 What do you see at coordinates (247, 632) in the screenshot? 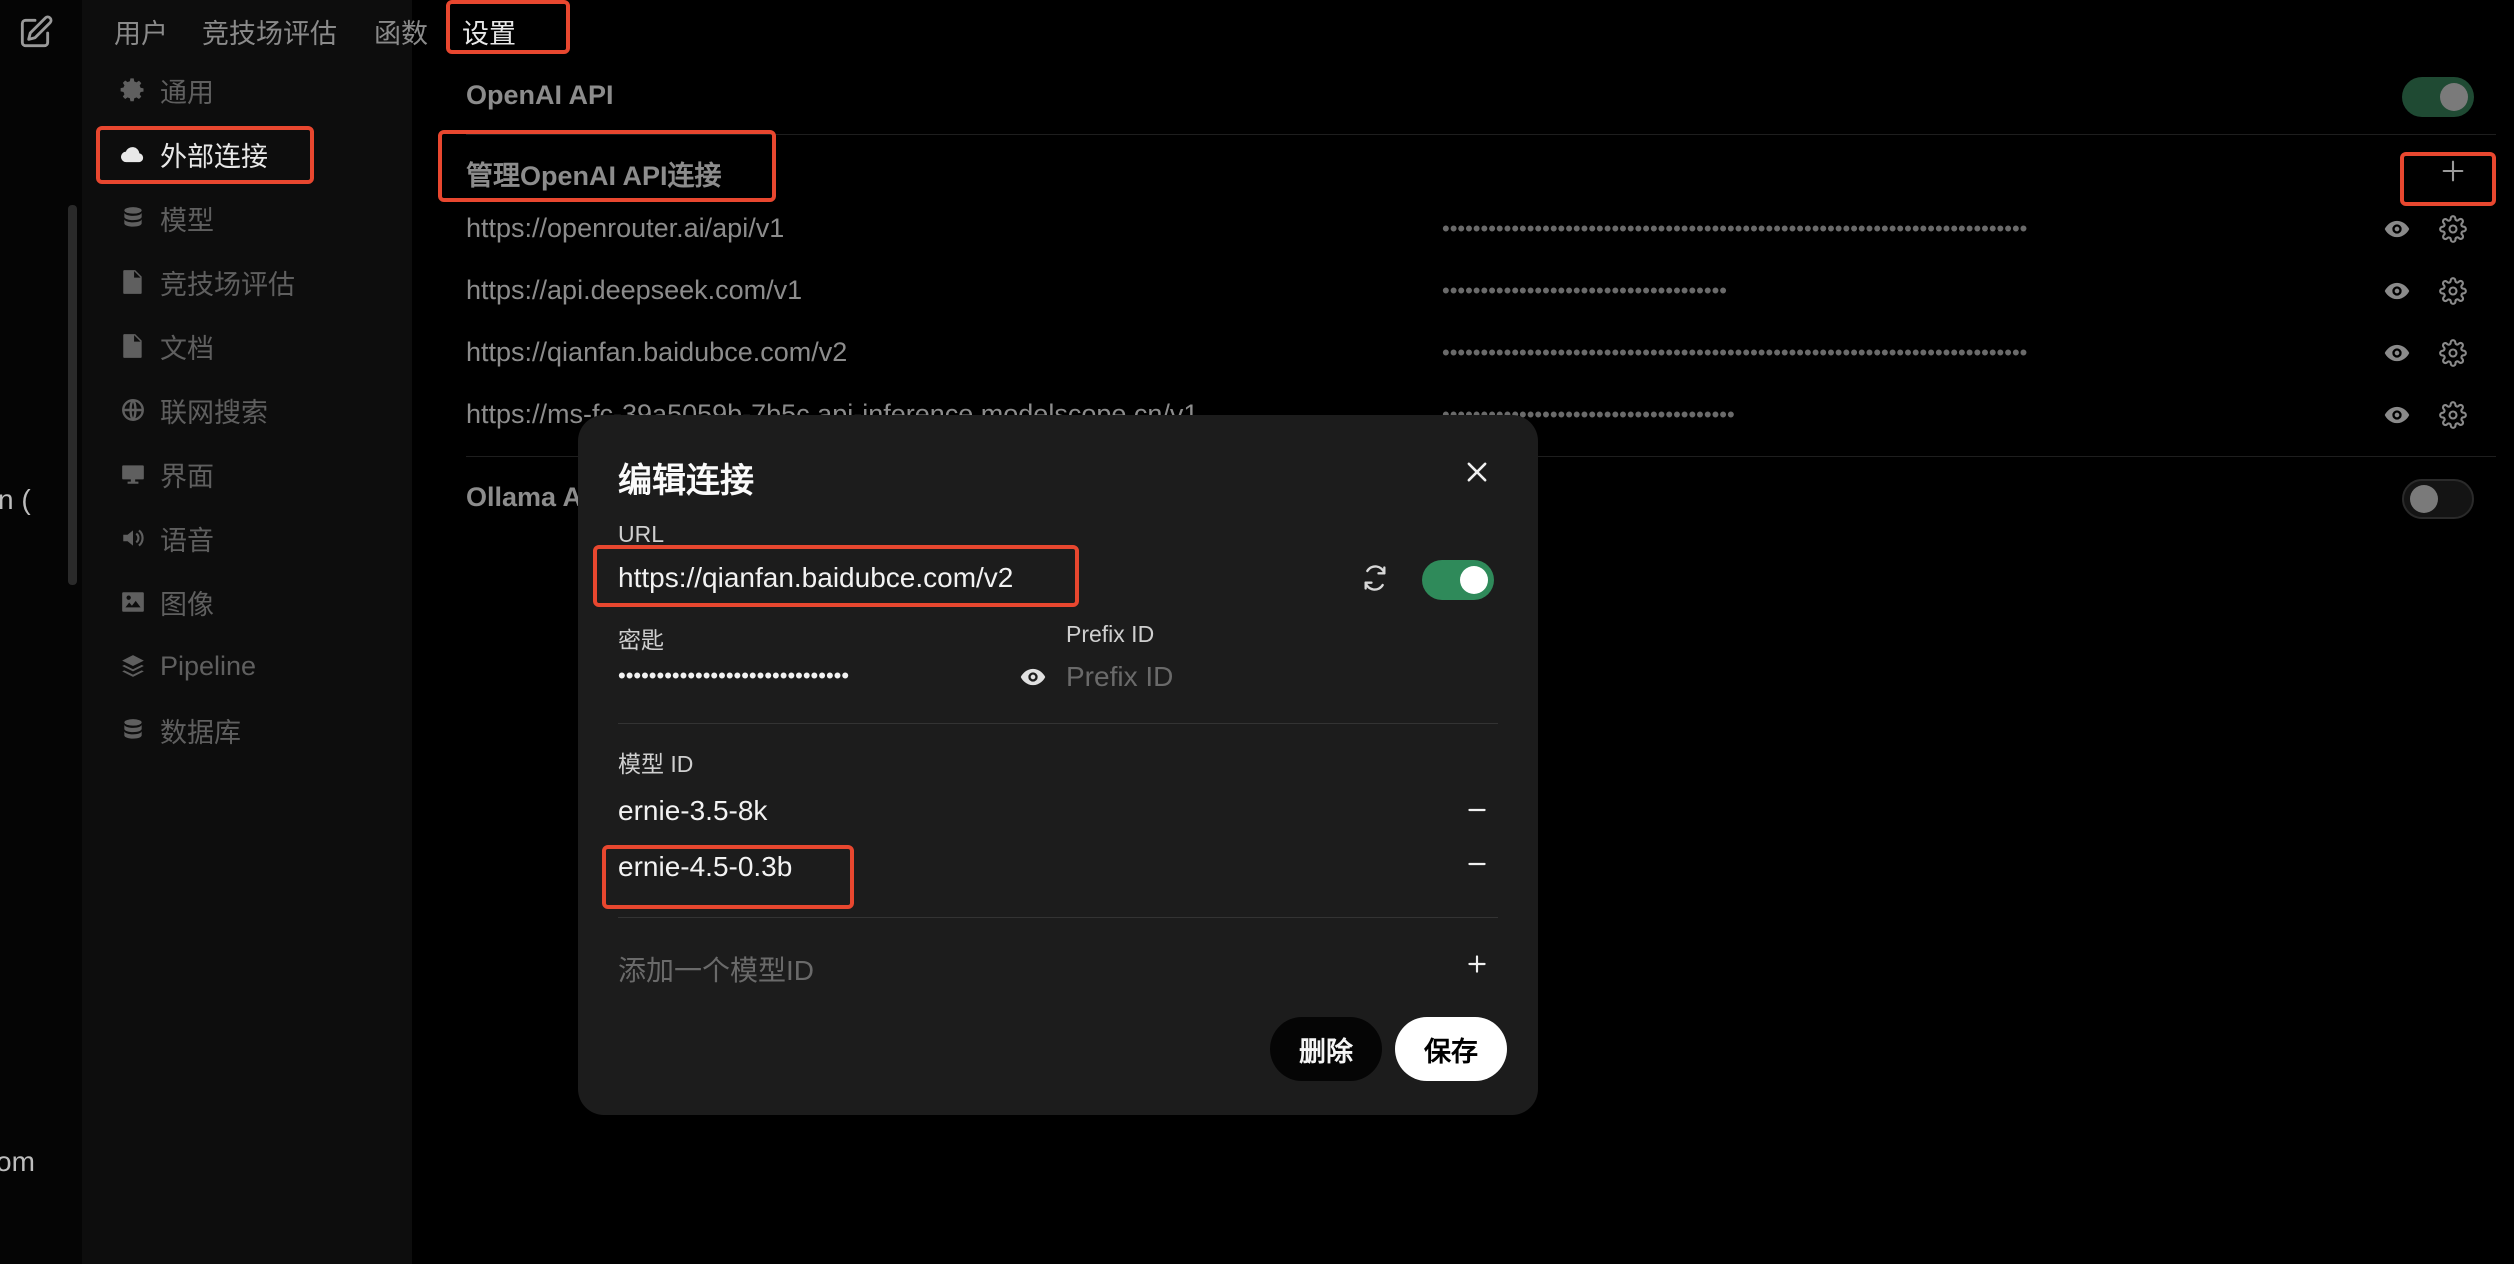
I see `settings-sidebar` at bounding box center [247, 632].